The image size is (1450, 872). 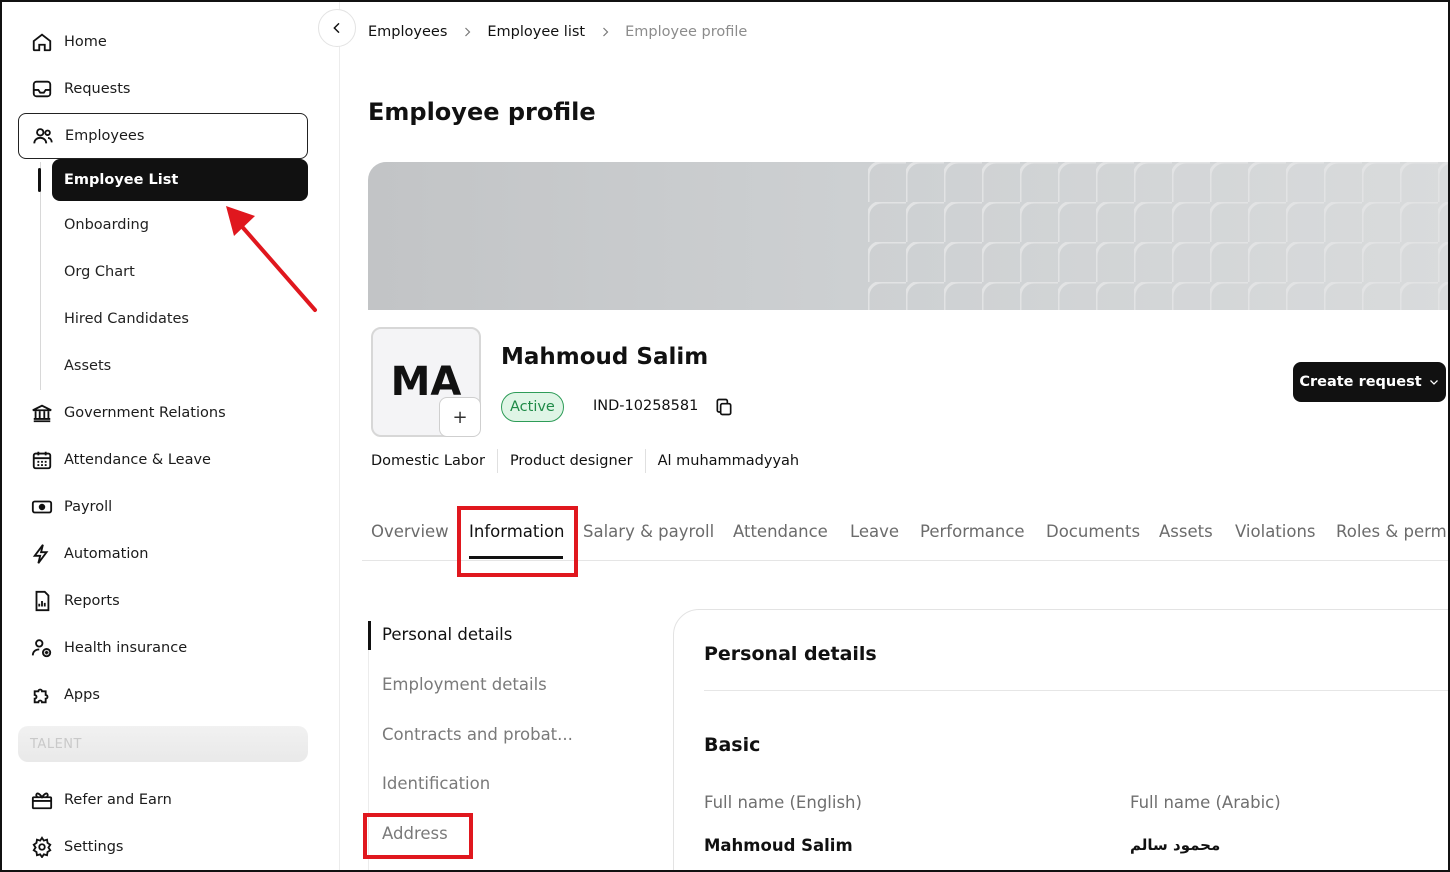 I want to click on employee-name: Mahmoud Salim, so click(x=605, y=357).